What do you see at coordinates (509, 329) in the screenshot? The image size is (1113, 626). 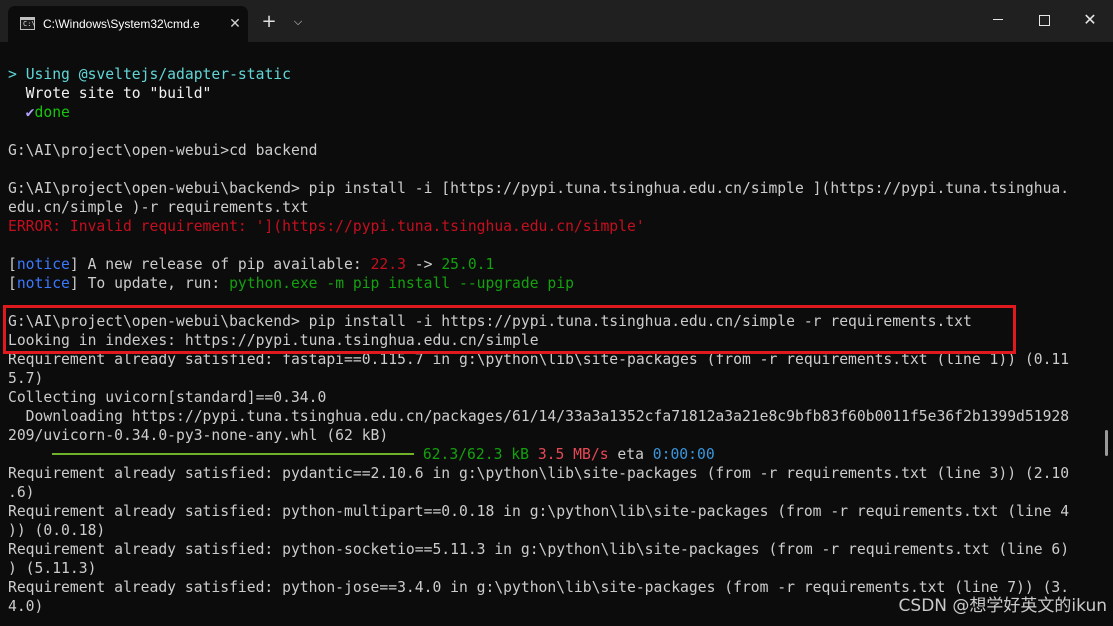 I see `highlight-annotation` at bounding box center [509, 329].